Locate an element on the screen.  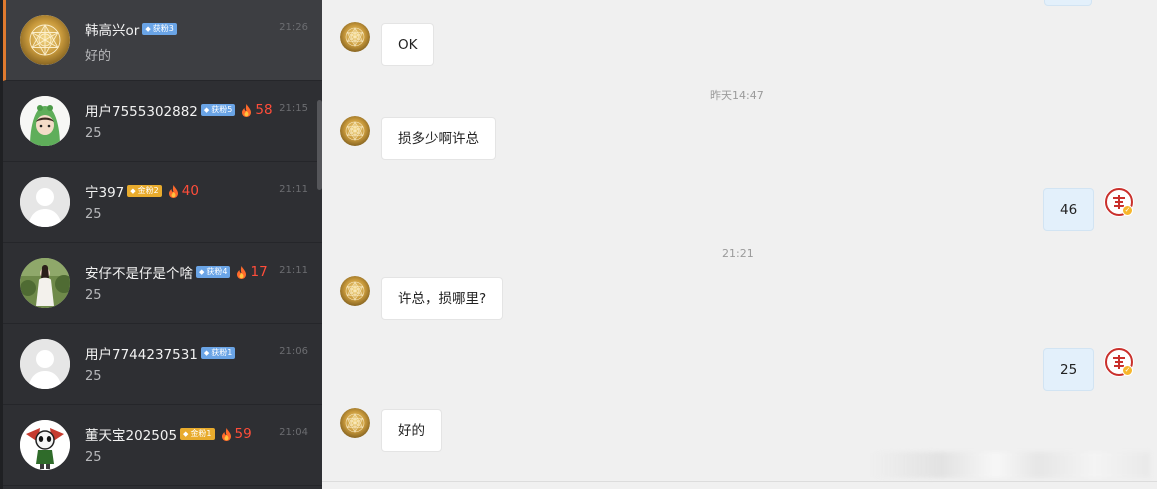
fan-level-badge: ◆ 获粉1 is located at coordinates (218, 353).